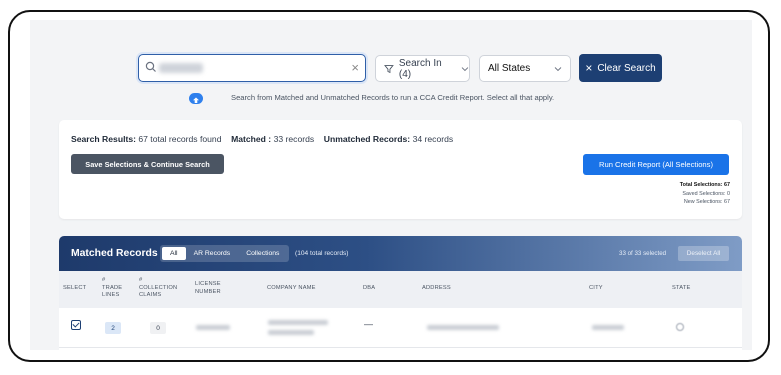  I want to click on help-toggle-icon, so click(196, 98).